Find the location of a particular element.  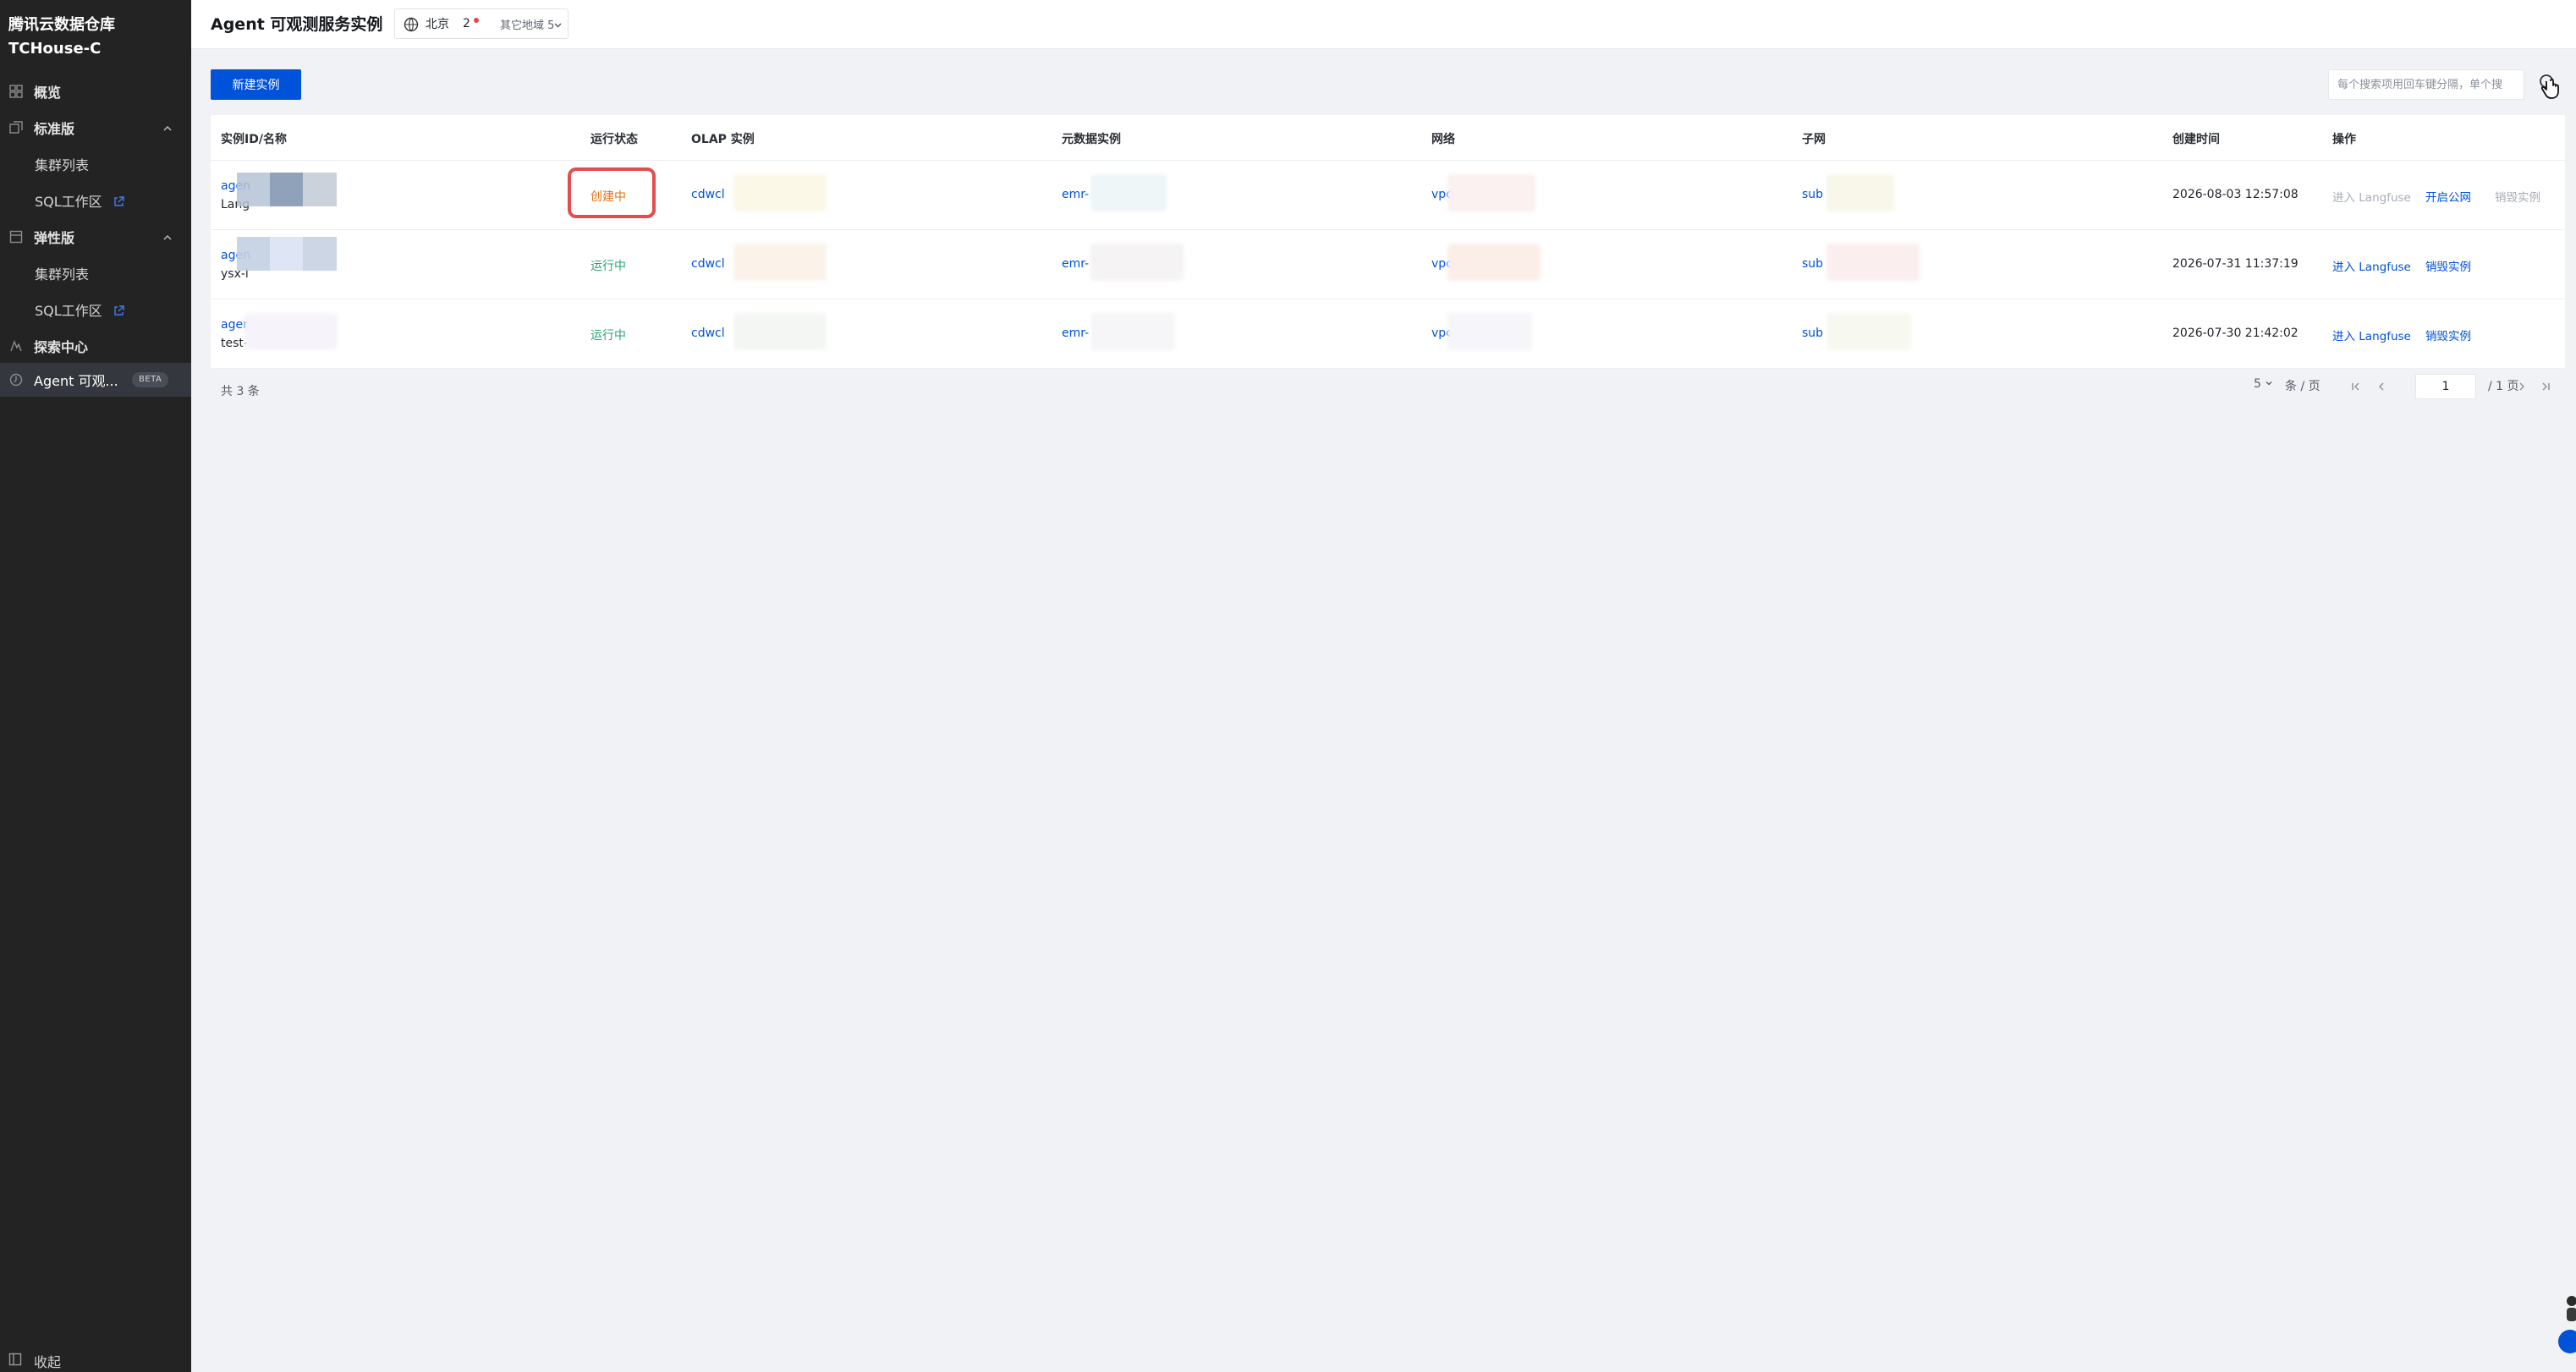

explore-icon is located at coordinates (16, 346).